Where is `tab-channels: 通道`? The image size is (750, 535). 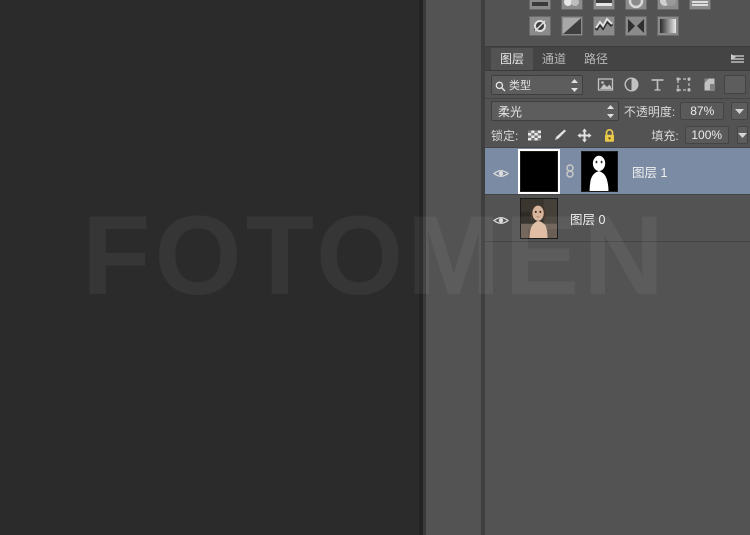
tab-channels: 通道 is located at coordinates (554, 59).